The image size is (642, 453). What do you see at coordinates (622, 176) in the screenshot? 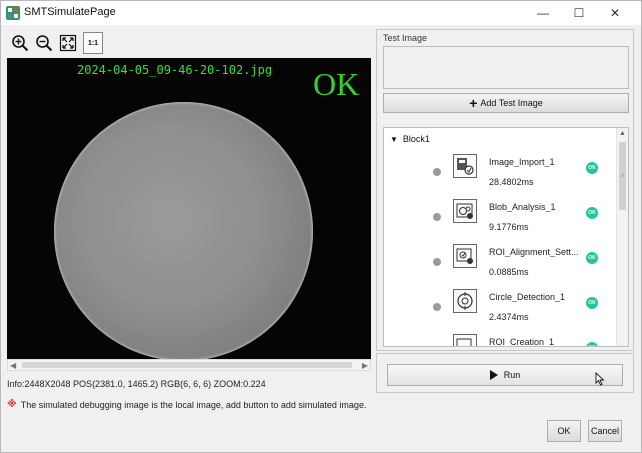
I see `vertical-scroll-thumb: ≡` at bounding box center [622, 176].